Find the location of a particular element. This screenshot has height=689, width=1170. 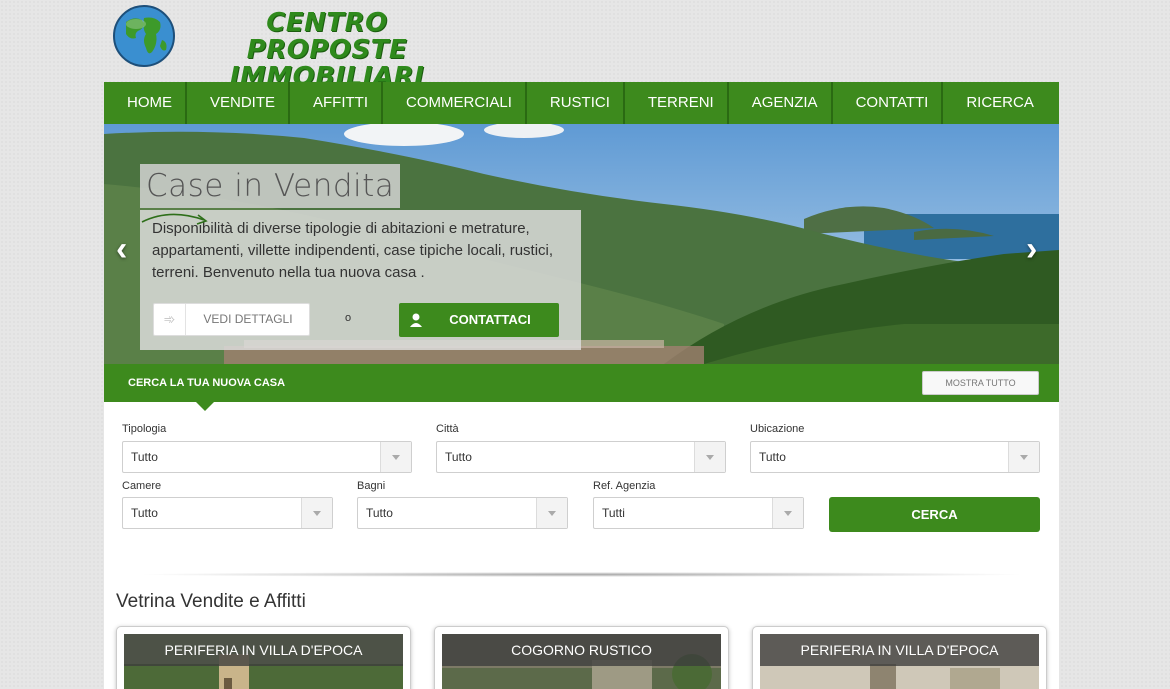

select-ubicazione-value: Tutto is located at coordinates (772, 457).